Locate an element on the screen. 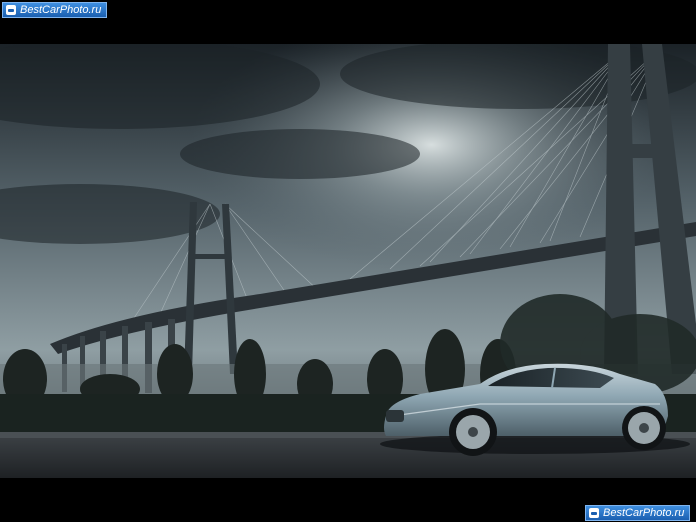  car-wheel-front is located at coordinates (473, 432).